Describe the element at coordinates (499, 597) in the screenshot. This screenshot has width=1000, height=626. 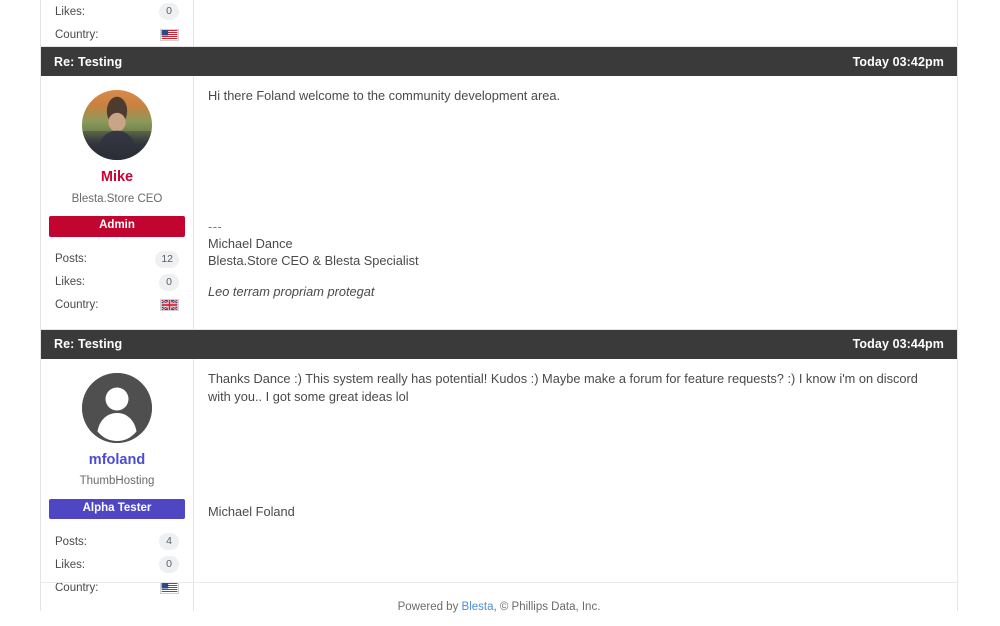
I see `page-footer: Powered by Blesta, © Phillips Data, Inc.` at that location.